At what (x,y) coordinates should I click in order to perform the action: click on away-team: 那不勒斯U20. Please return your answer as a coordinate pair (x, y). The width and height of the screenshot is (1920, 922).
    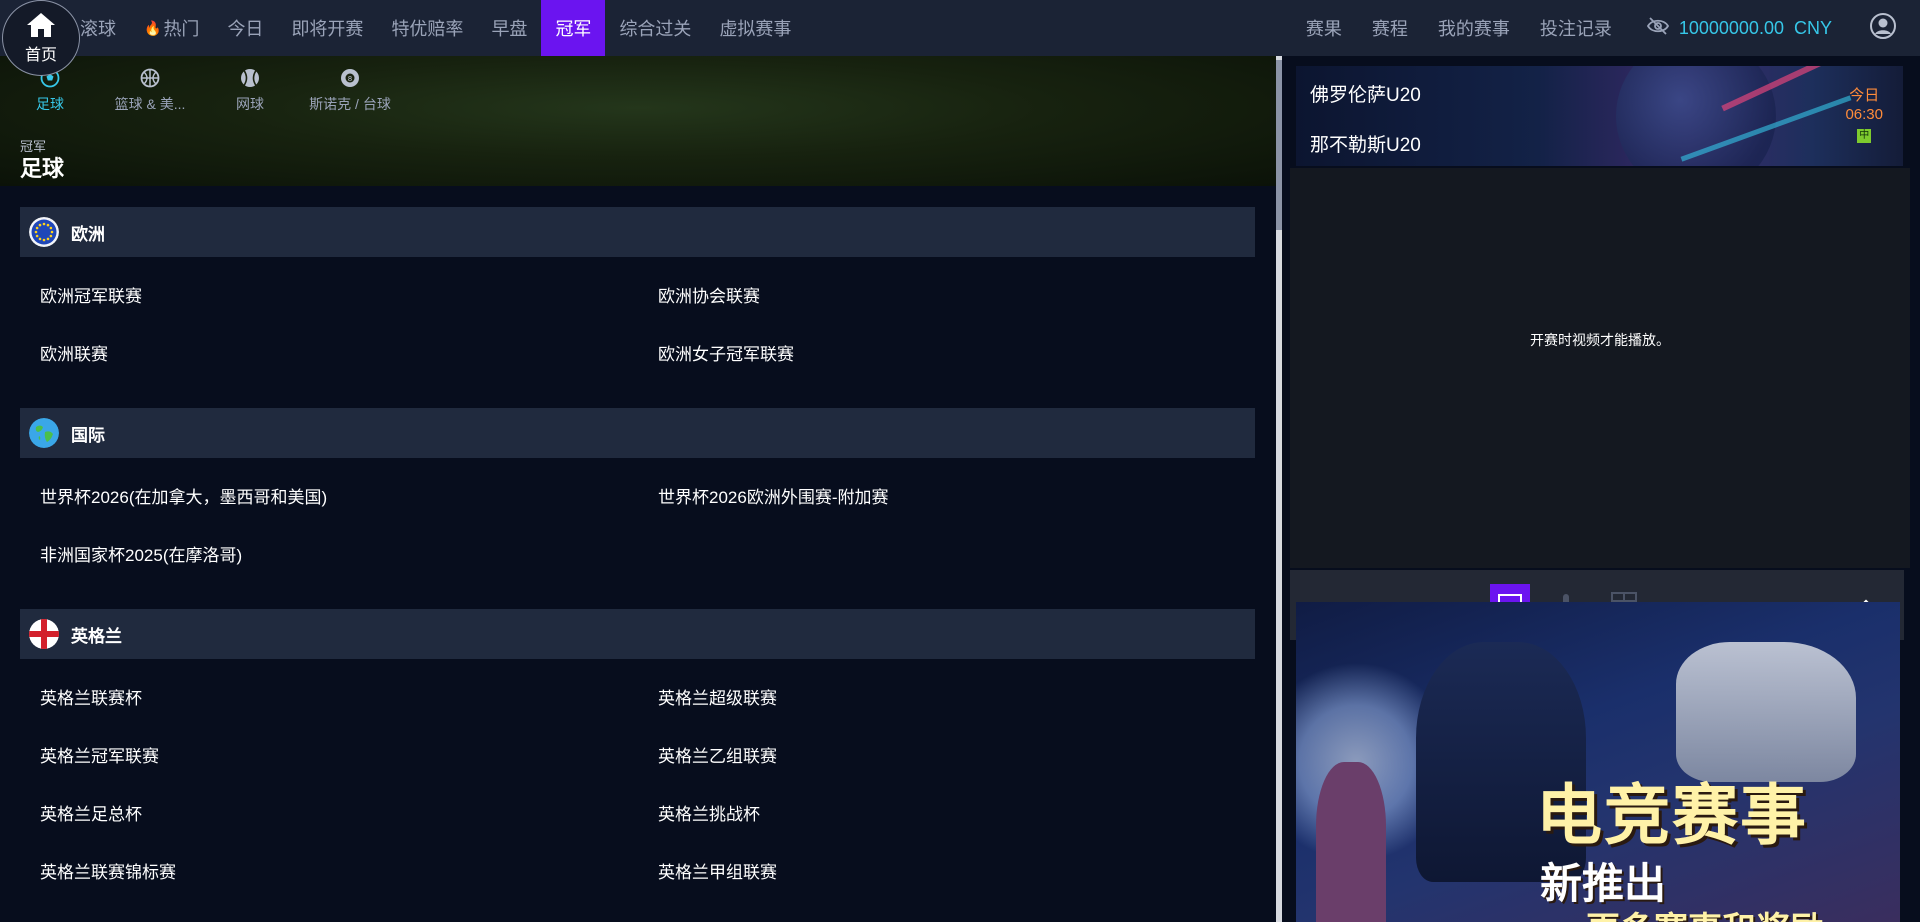
    Looking at the image, I should click on (1365, 145).